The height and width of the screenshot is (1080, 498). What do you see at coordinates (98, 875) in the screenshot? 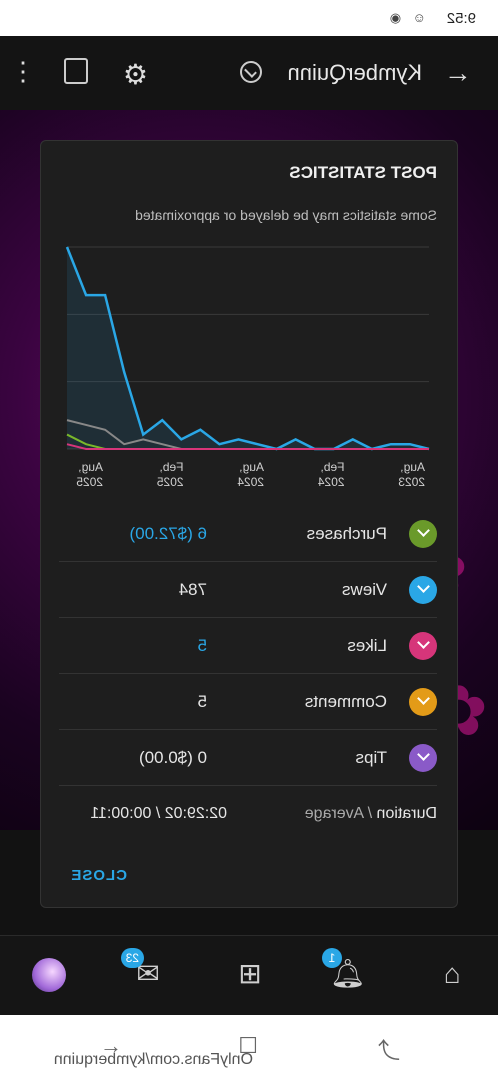
I see `close-button: CLOSE` at bounding box center [98, 875].